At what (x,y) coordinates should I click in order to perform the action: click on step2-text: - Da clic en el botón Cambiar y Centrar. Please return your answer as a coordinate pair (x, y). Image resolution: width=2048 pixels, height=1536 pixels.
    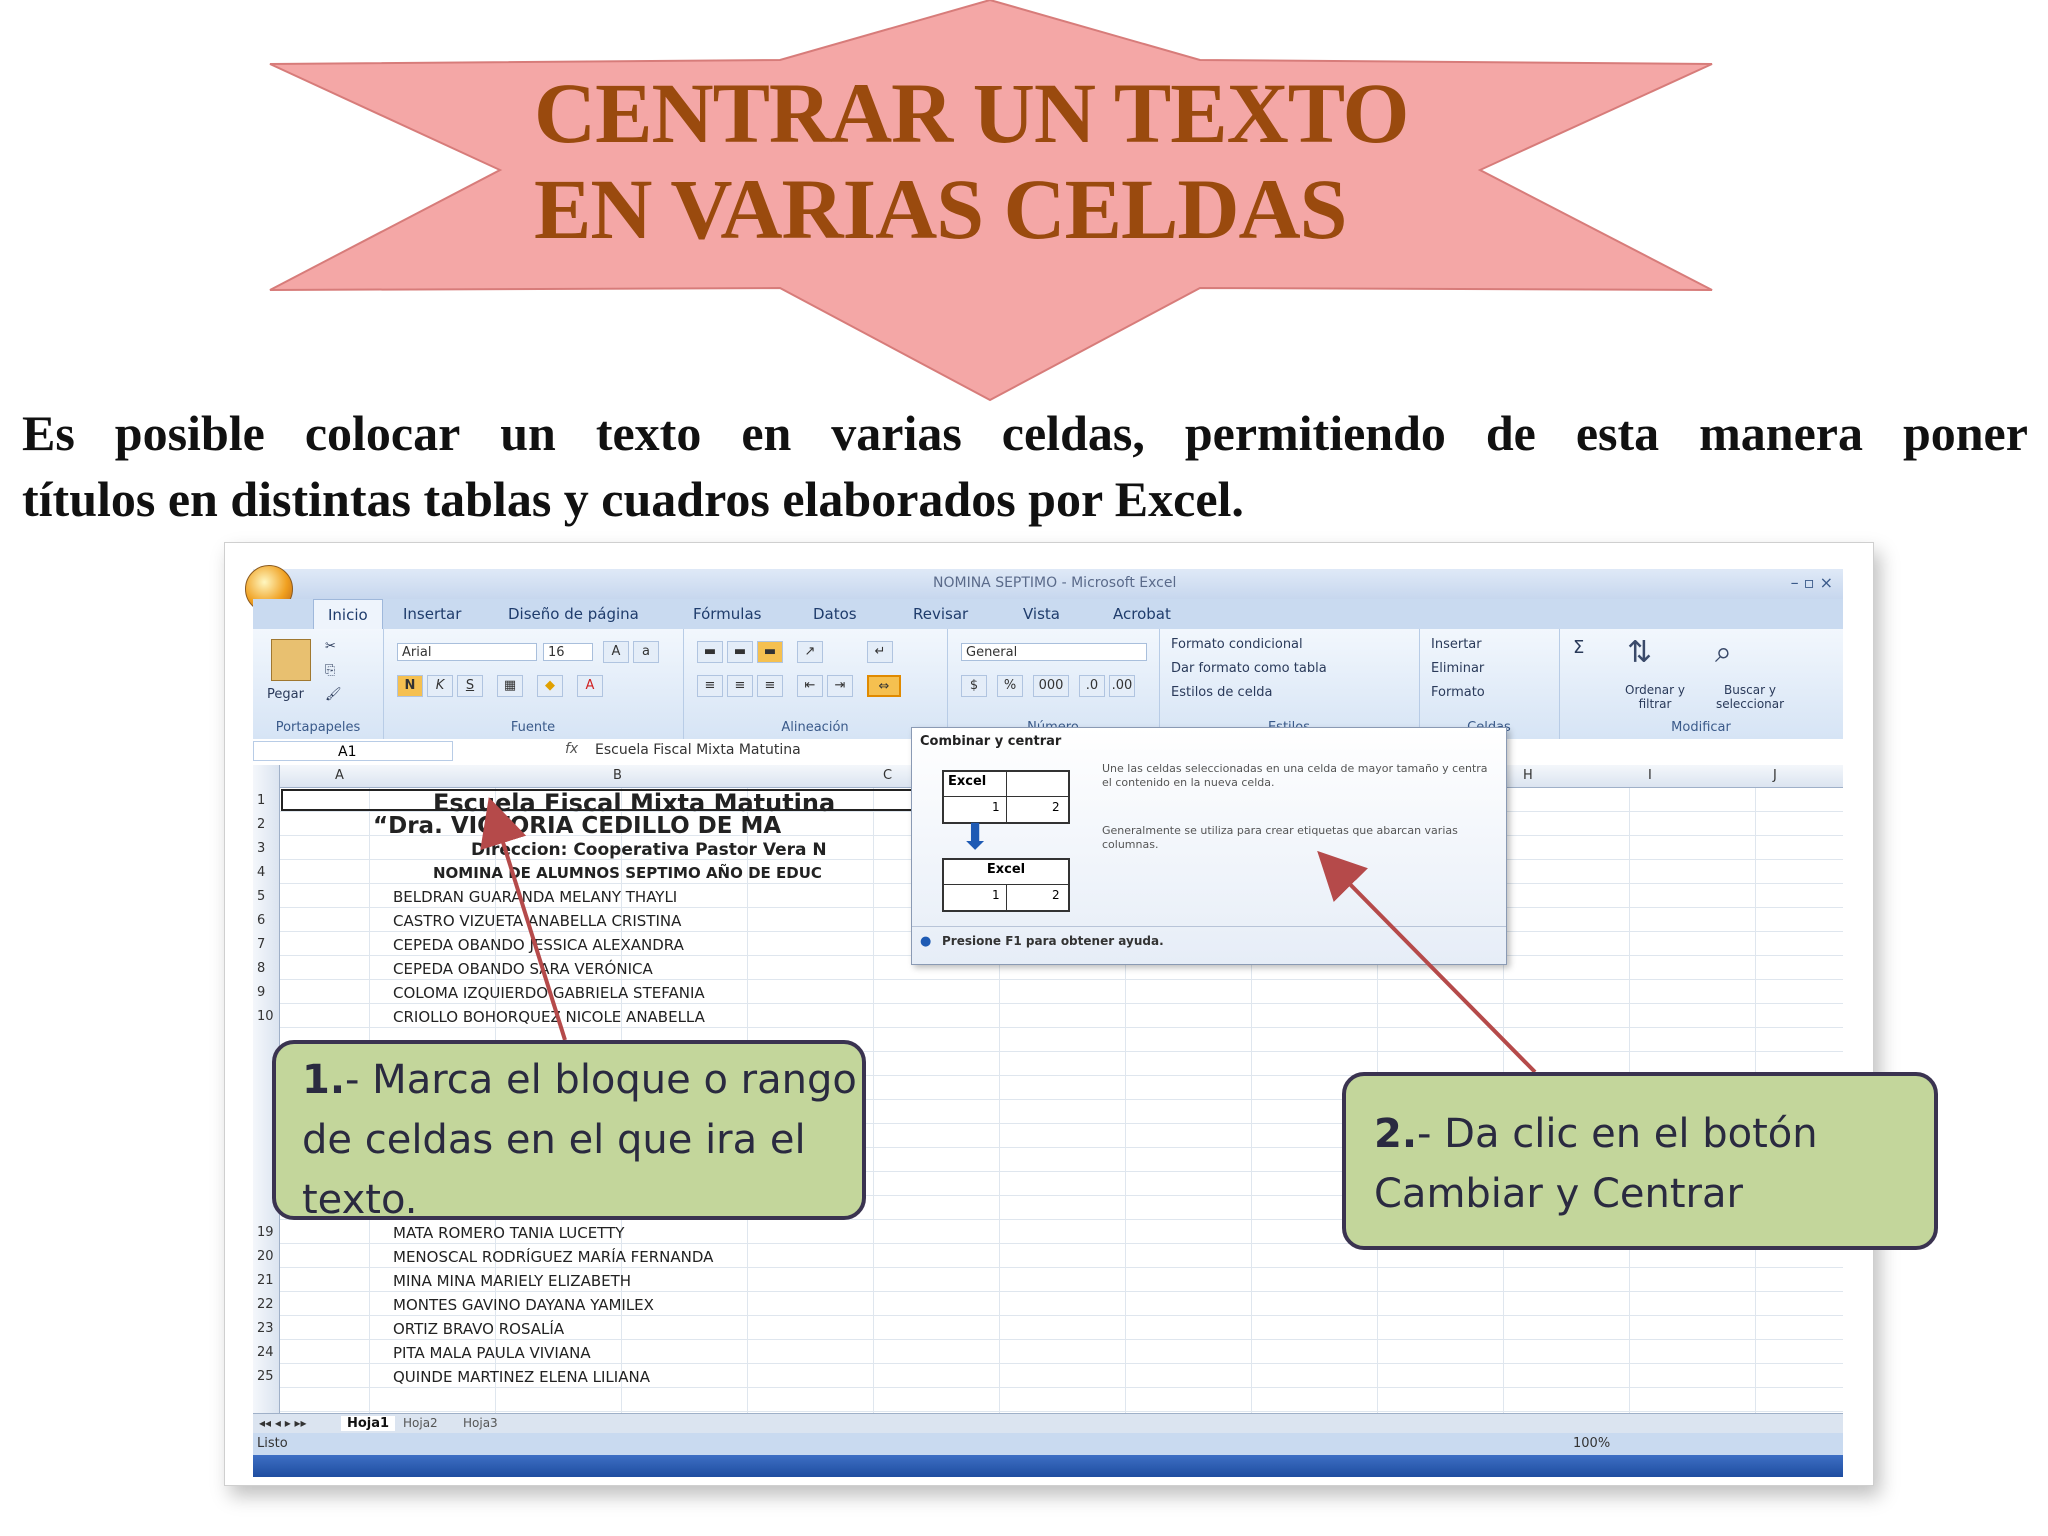
    Looking at the image, I should click on (1596, 1164).